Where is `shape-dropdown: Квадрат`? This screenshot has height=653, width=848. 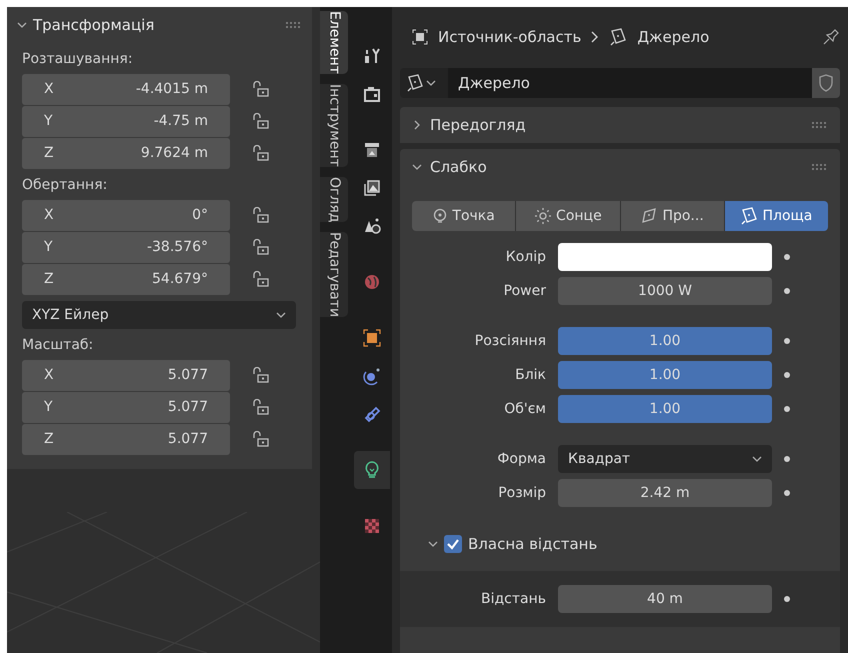
shape-dropdown: Квадрат is located at coordinates (665, 459).